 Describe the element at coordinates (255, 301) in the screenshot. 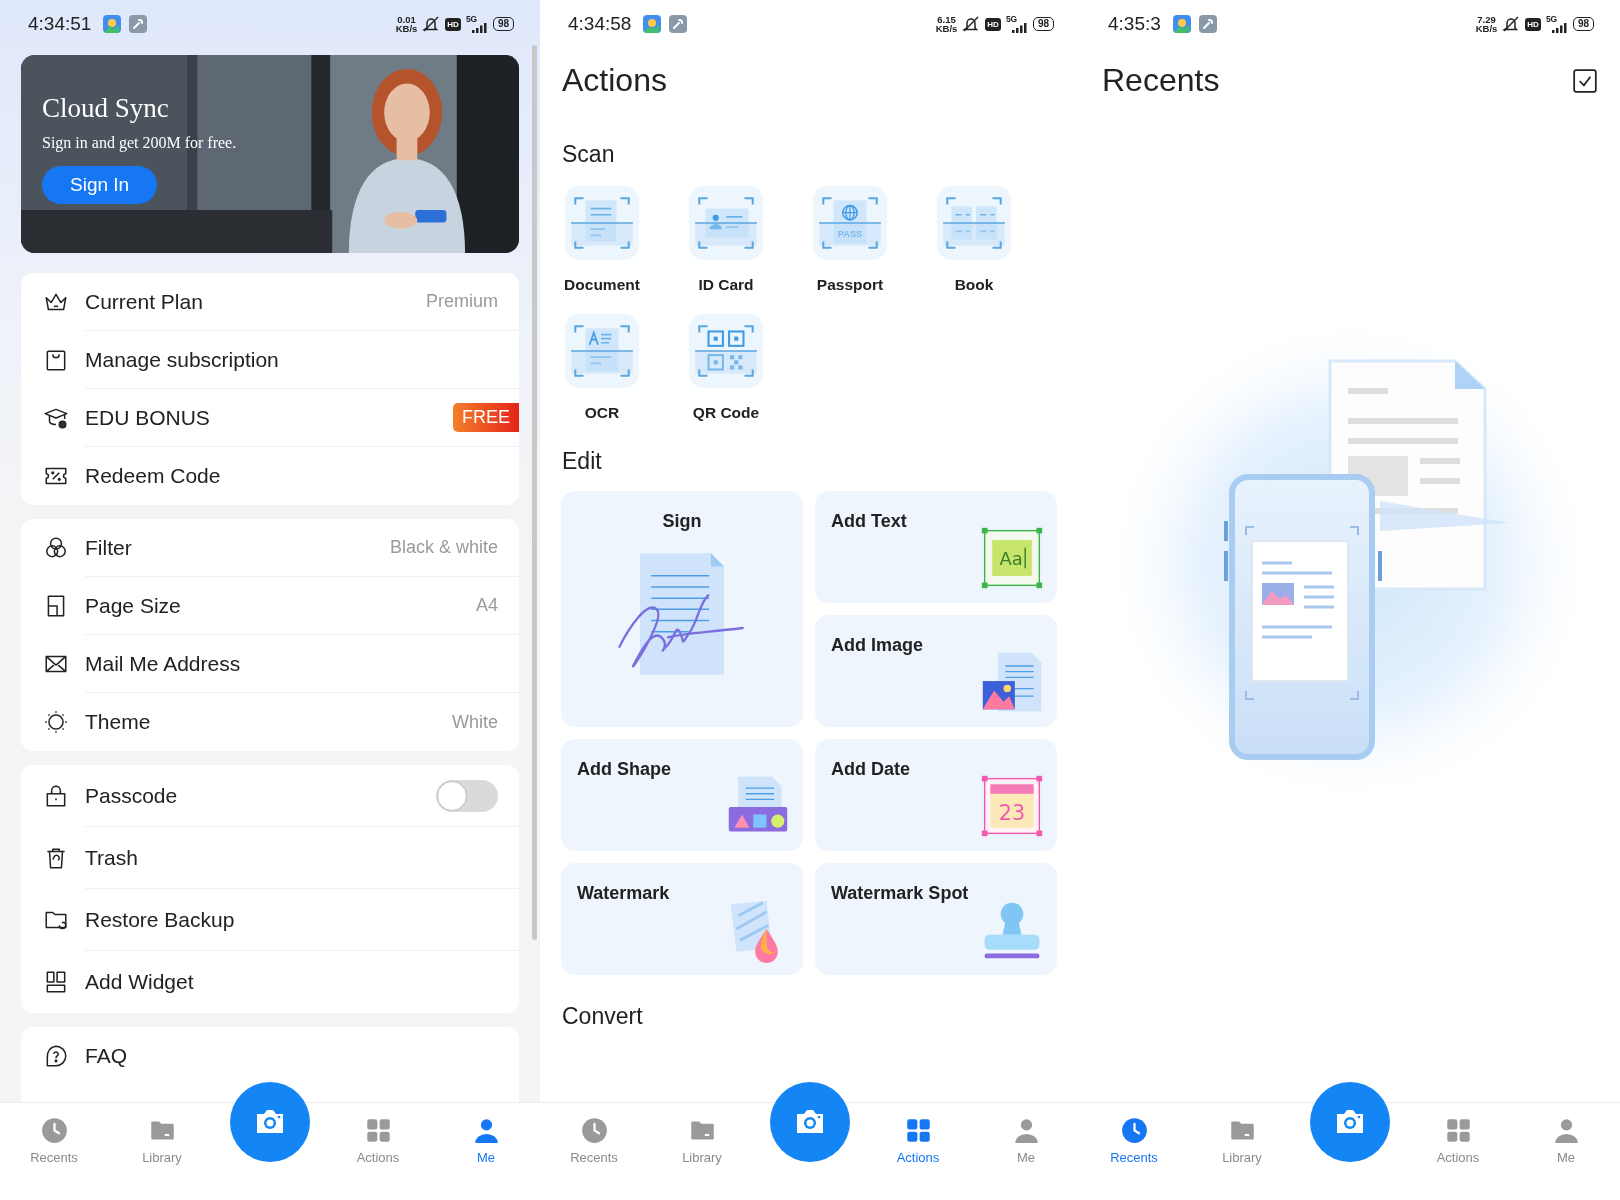

I see `setting-label: Current Plan` at that location.